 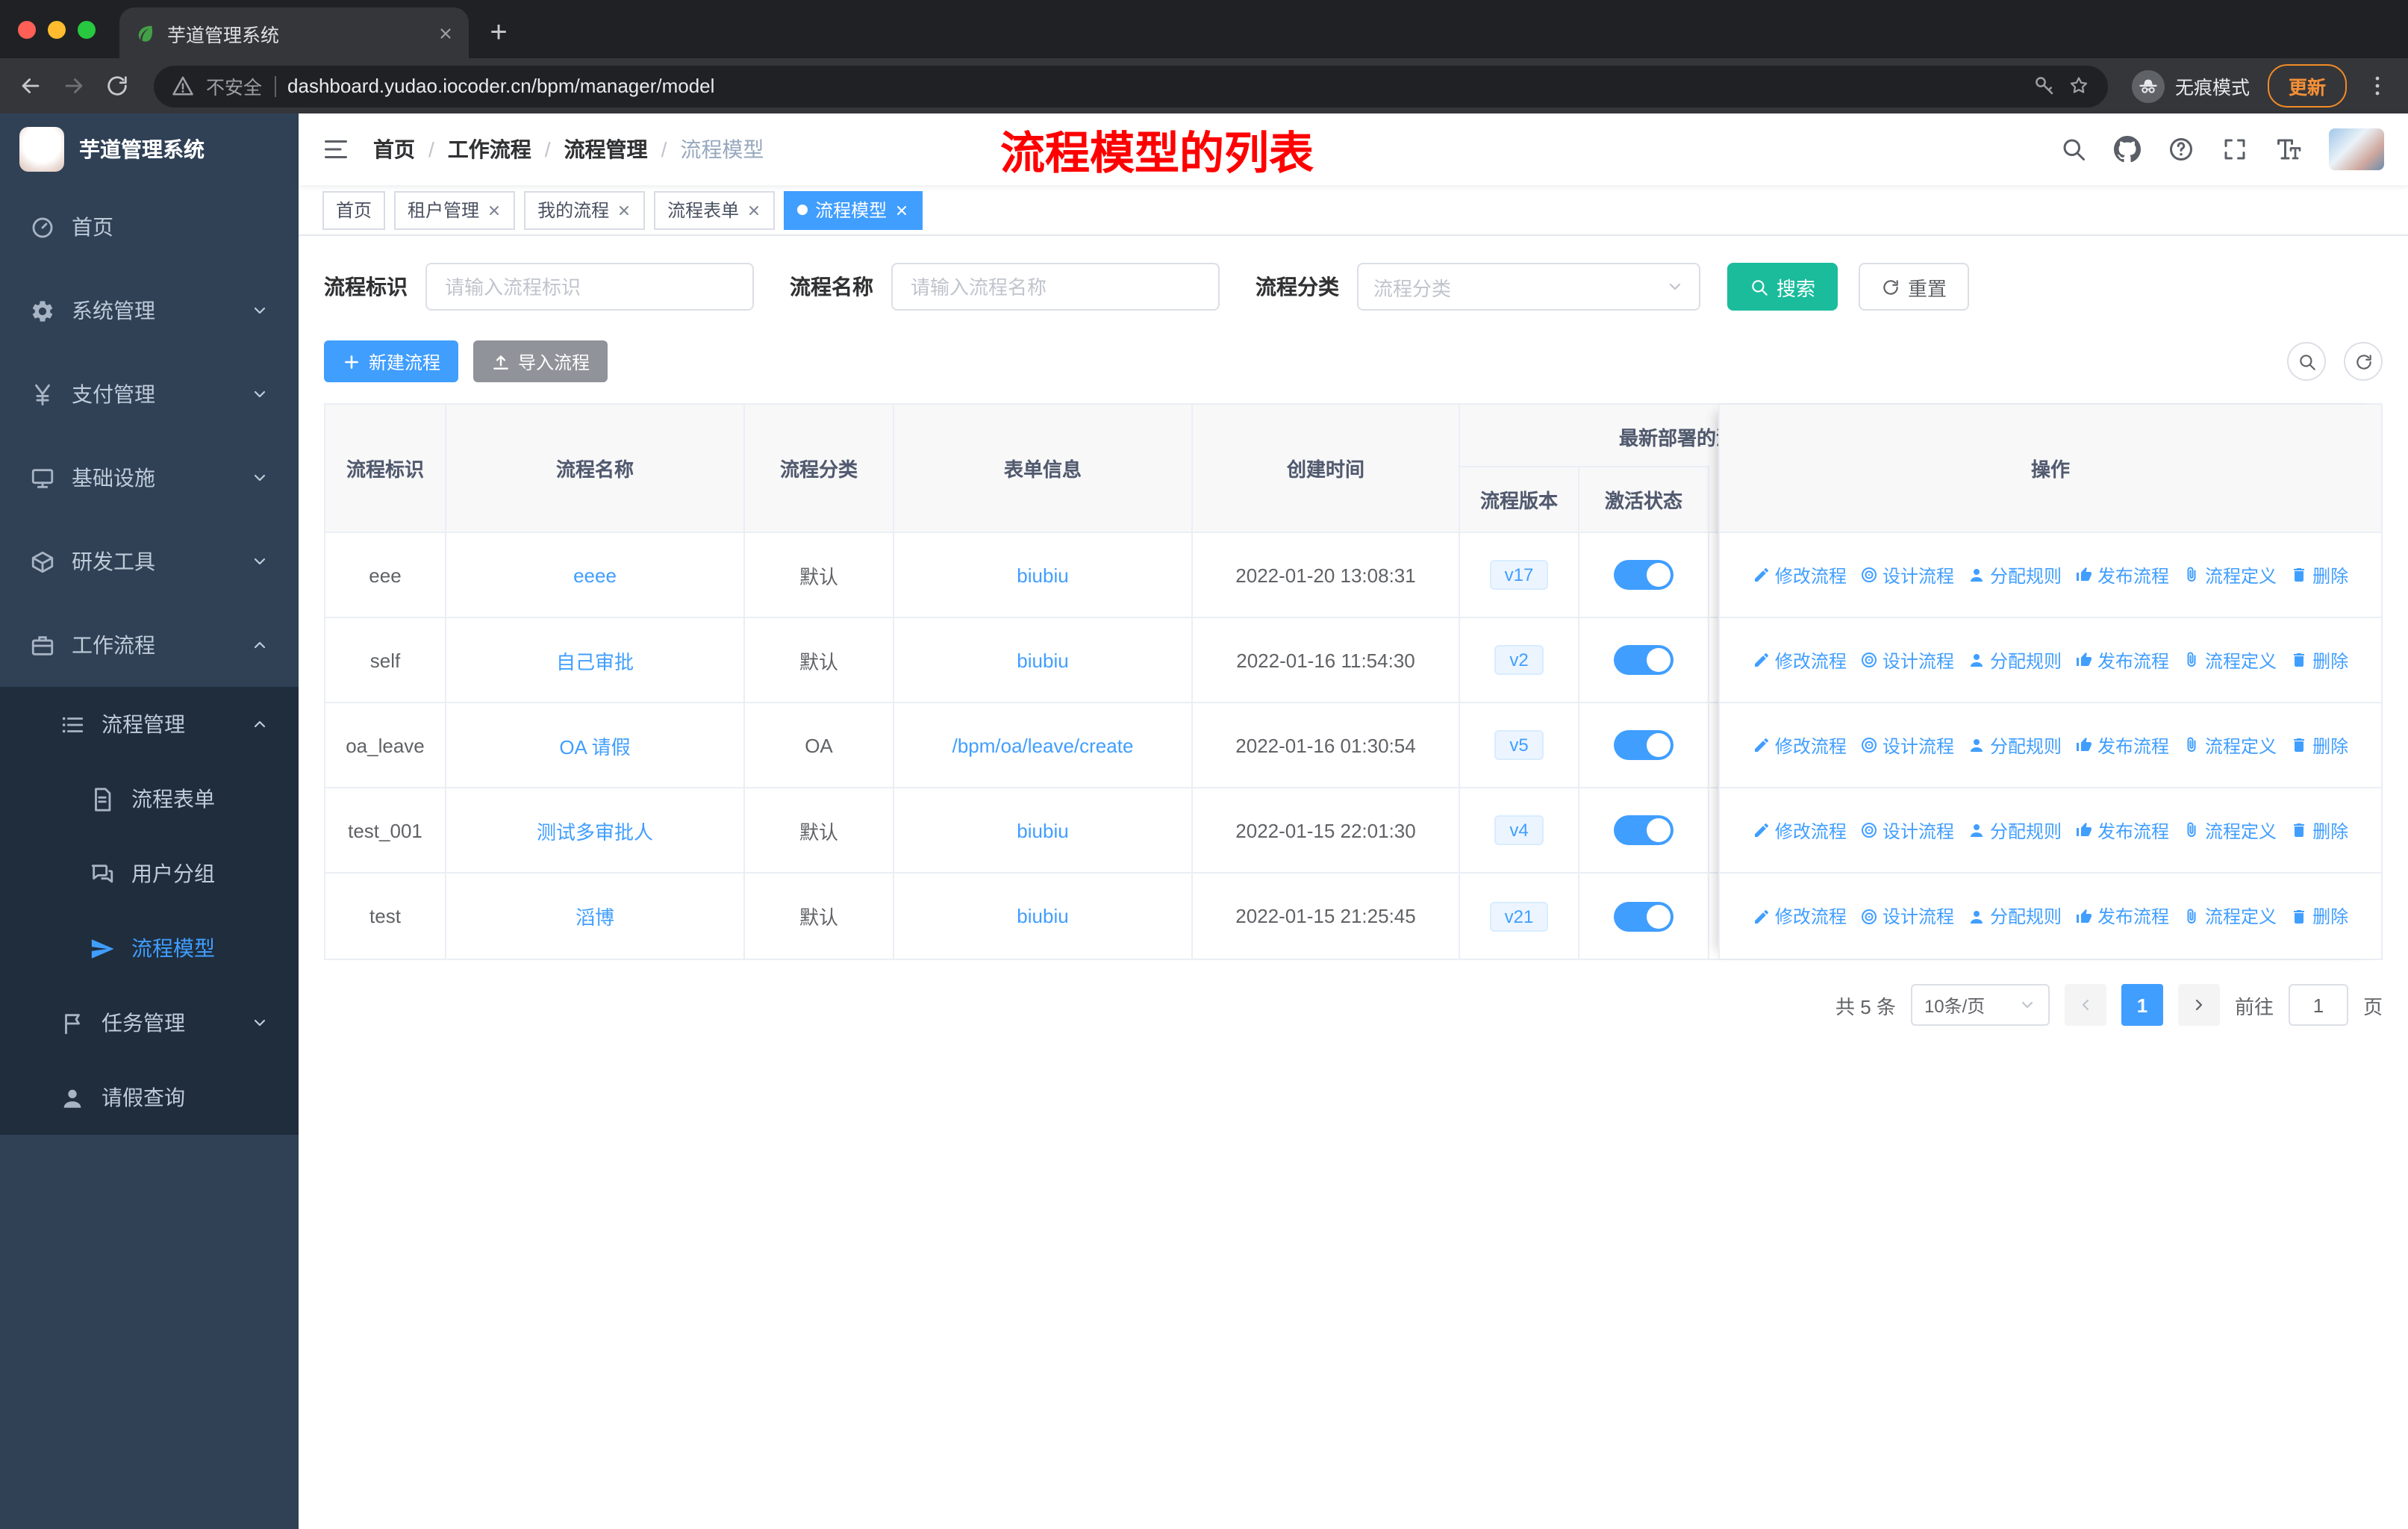 I want to click on breadcrumb-home: 首页, so click(x=394, y=149).